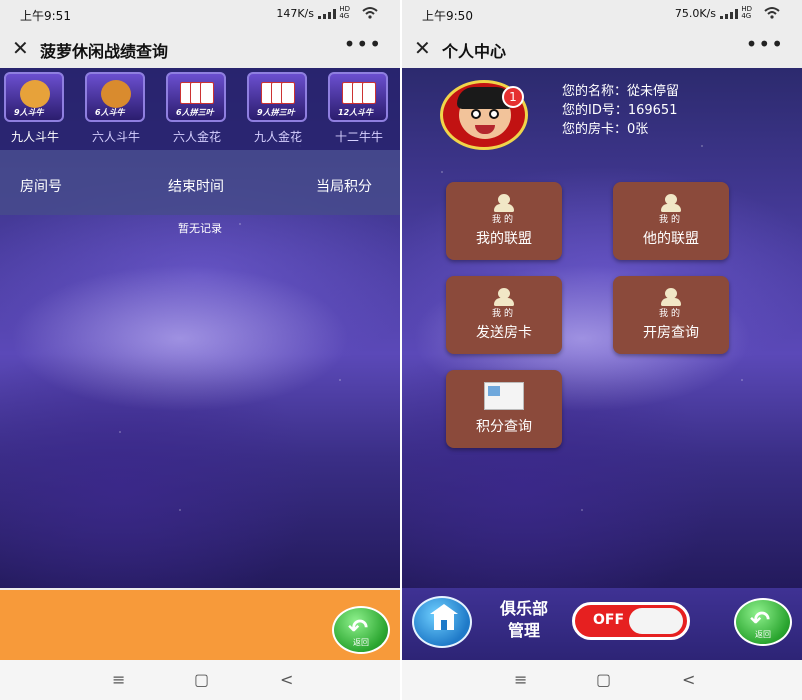 The width and height of the screenshot is (802, 700). I want to click on tab-label: 六人斗牛, so click(115, 137).